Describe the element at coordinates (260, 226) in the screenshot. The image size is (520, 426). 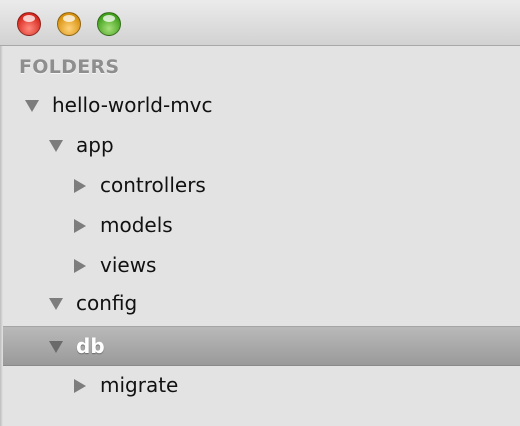
I see `tree-item-models: models` at that location.